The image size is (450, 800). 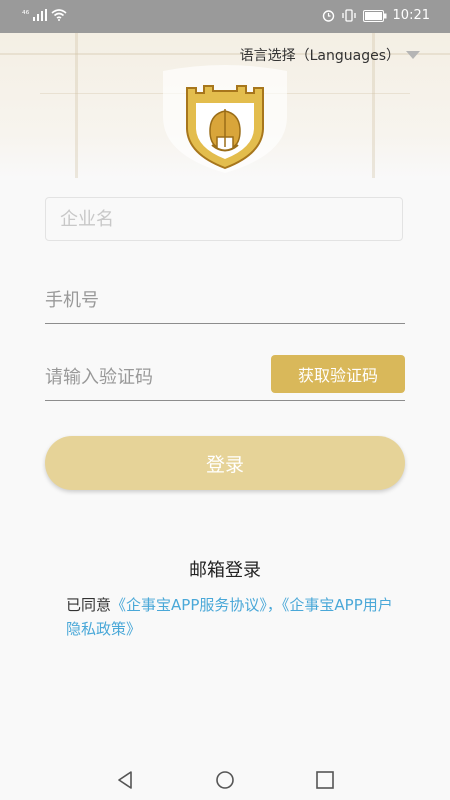 I want to click on service-agreement-link: 《企事宝APP服务协议》, so click(x=189, y=605).